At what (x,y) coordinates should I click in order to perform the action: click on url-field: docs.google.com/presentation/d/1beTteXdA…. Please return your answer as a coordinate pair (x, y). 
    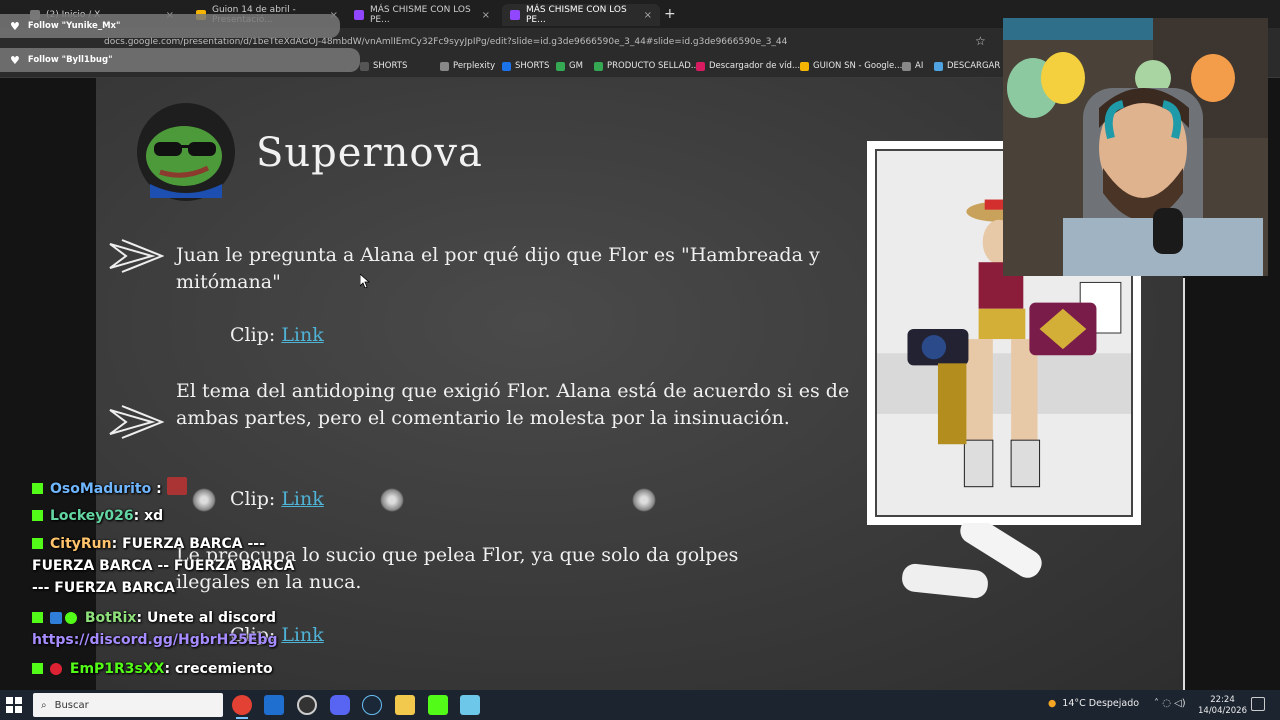
    Looking at the image, I should click on (445, 42).